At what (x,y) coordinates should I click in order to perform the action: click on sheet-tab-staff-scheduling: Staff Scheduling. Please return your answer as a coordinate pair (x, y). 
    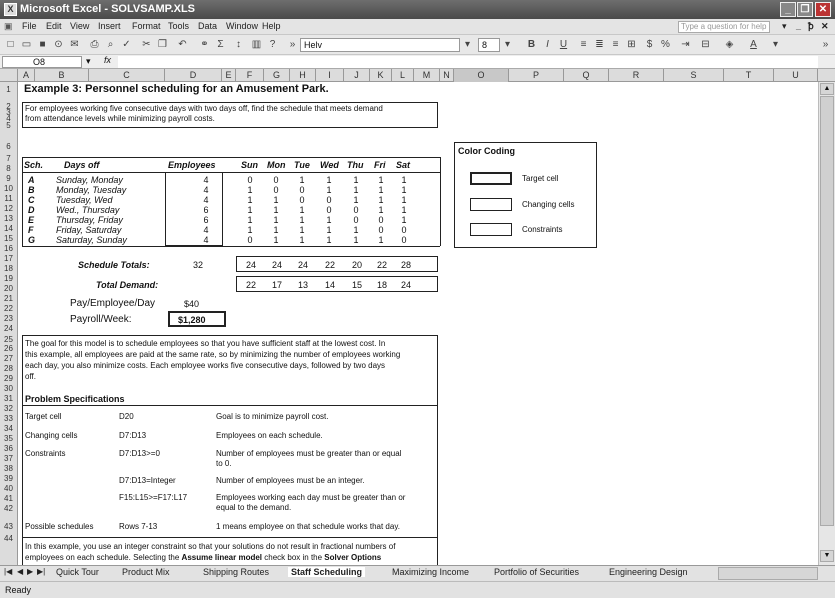
    Looking at the image, I should click on (327, 572).